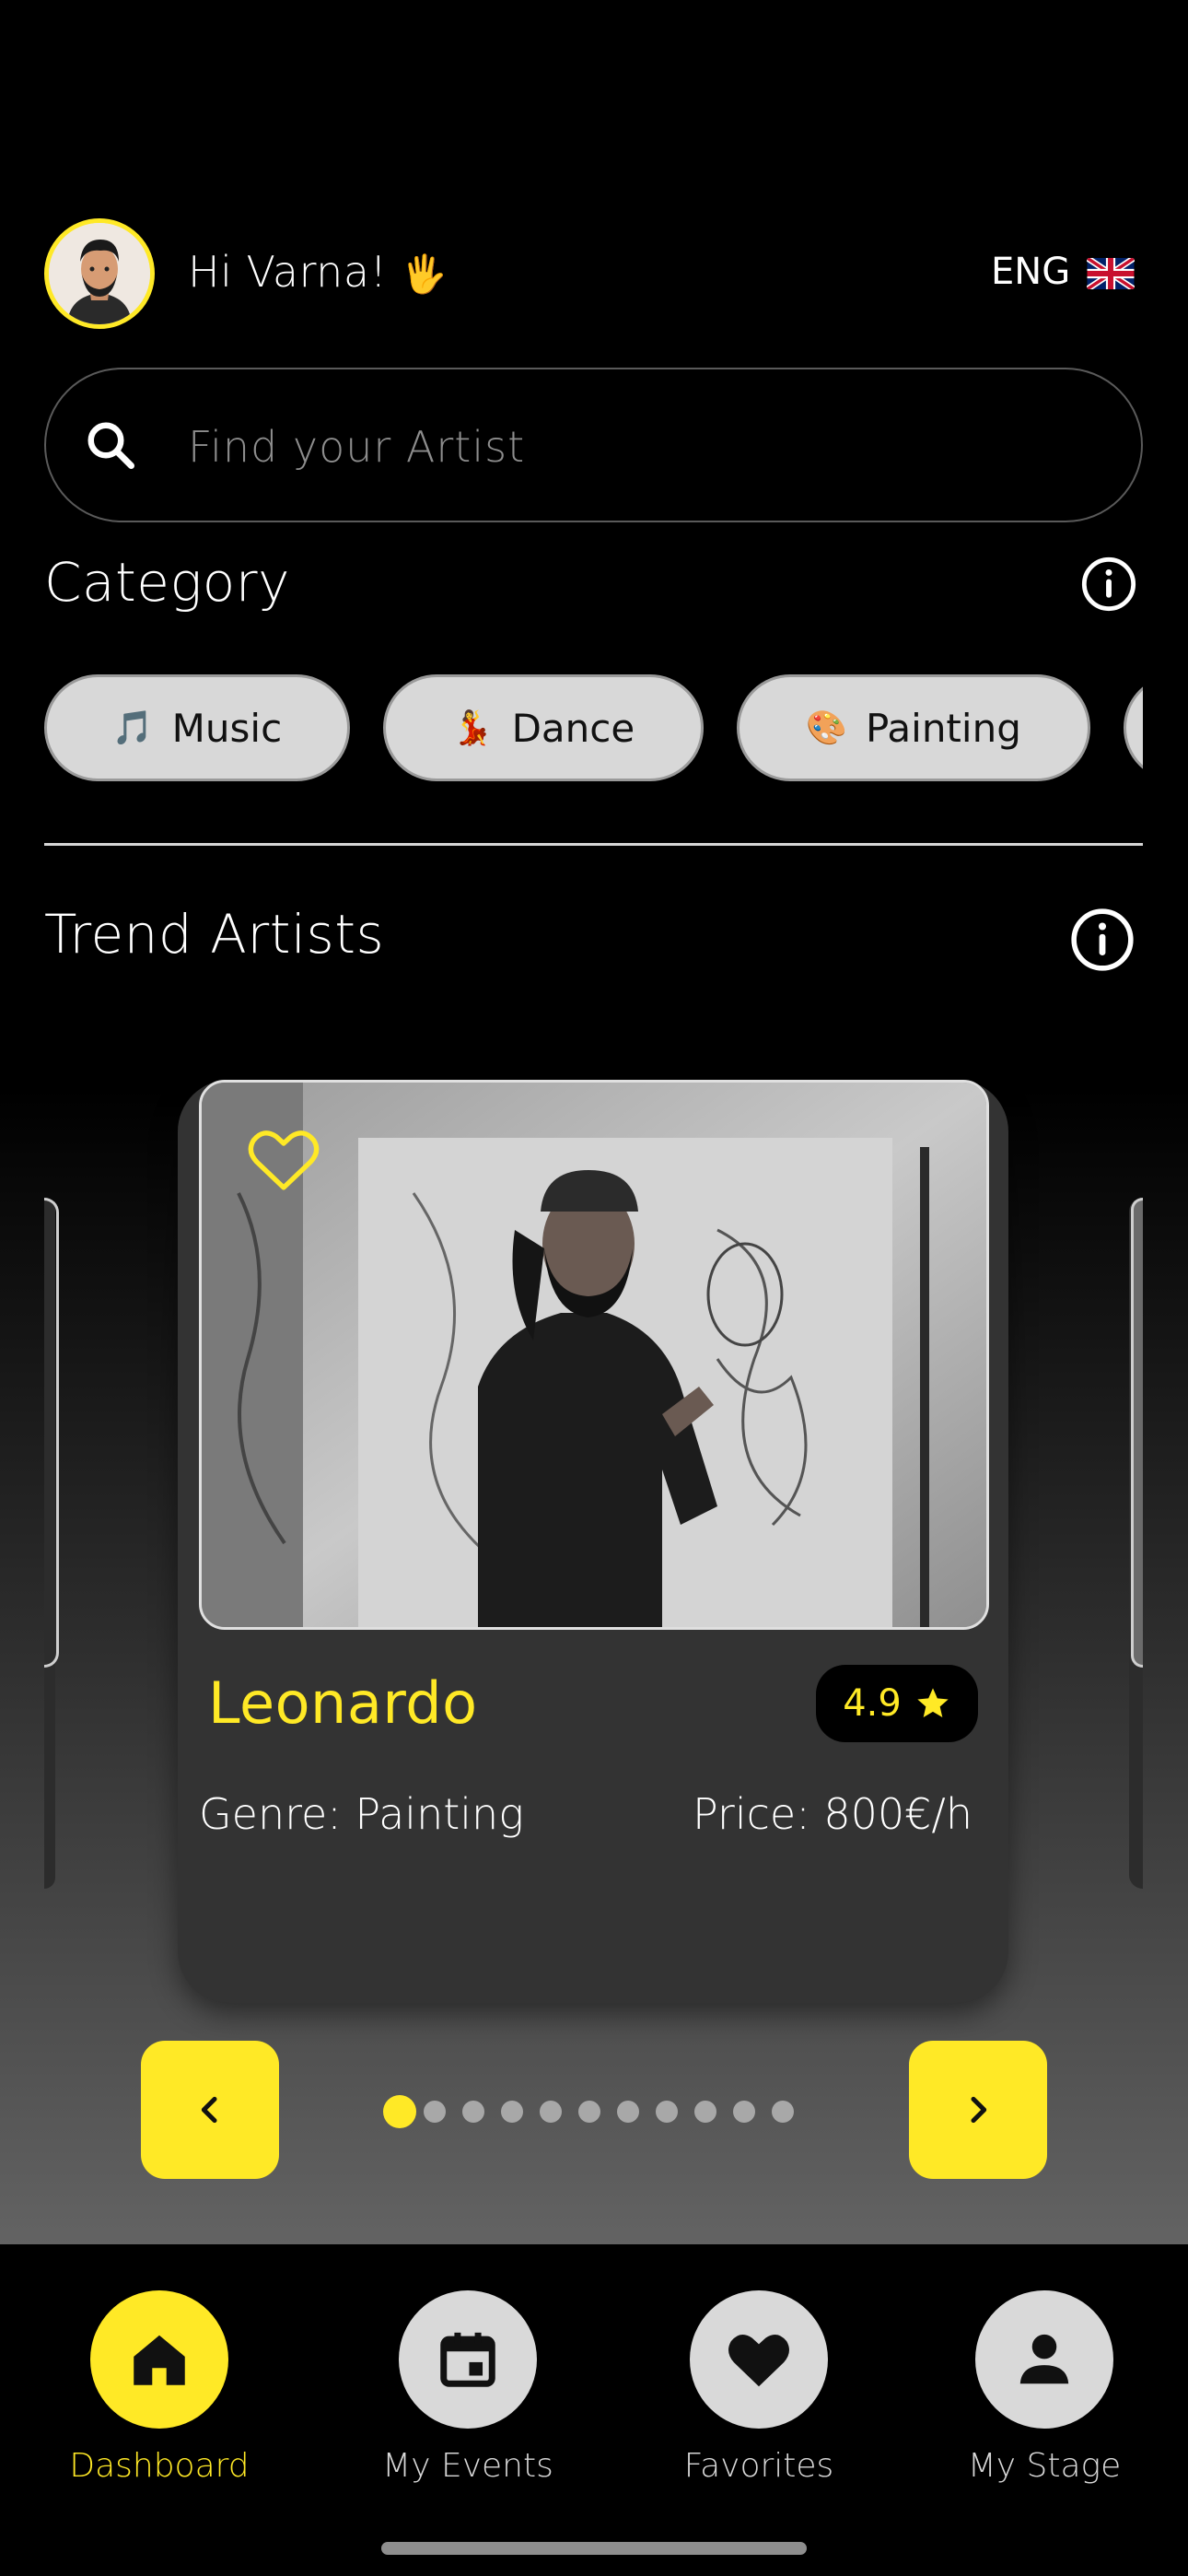  What do you see at coordinates (826, 728) in the screenshot?
I see `palette-icon: 🎨` at bounding box center [826, 728].